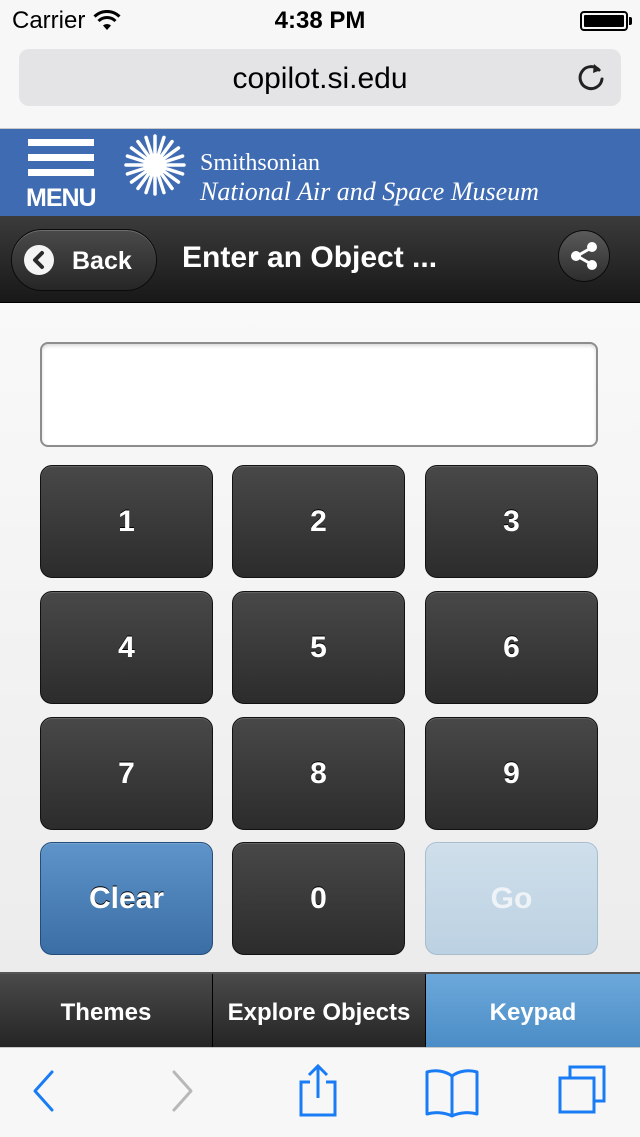 The image size is (640, 1137). What do you see at coordinates (260, 163) in the screenshot?
I see `museum-name-line1: Smithsonian` at bounding box center [260, 163].